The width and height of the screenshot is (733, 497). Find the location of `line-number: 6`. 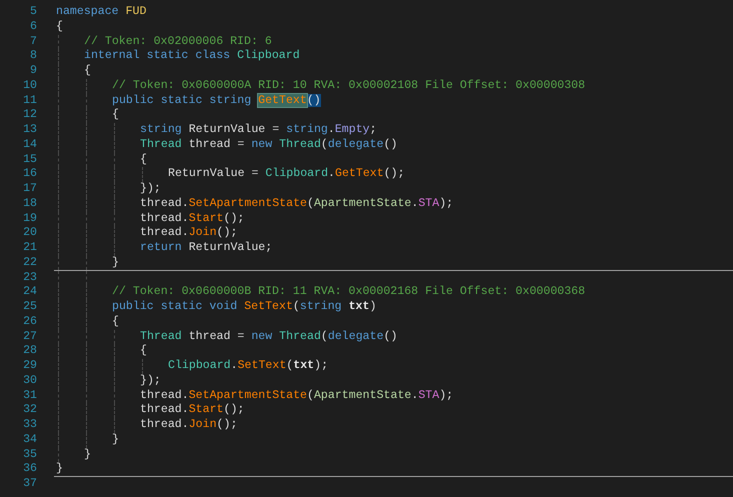

line-number: 6 is located at coordinates (33, 27).